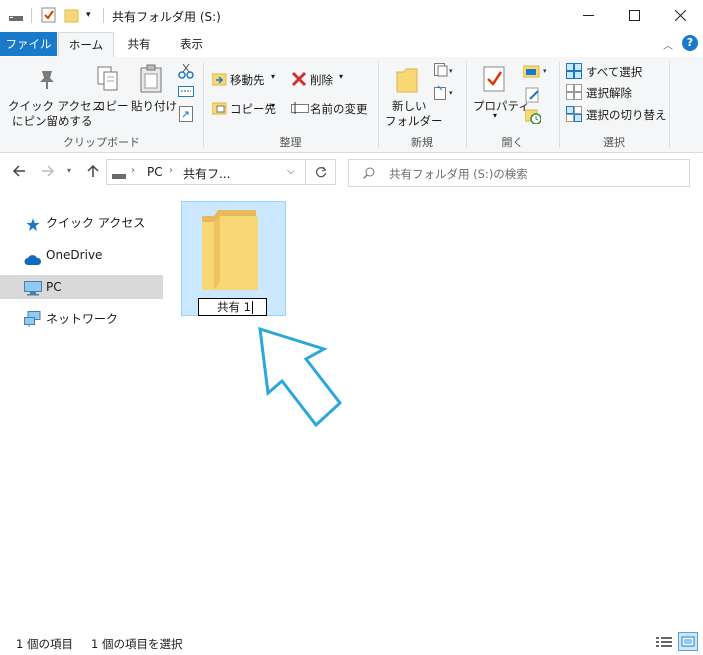 The height and width of the screenshot is (655, 703). What do you see at coordinates (369, 174) in the screenshot?
I see `search-icon` at bounding box center [369, 174].